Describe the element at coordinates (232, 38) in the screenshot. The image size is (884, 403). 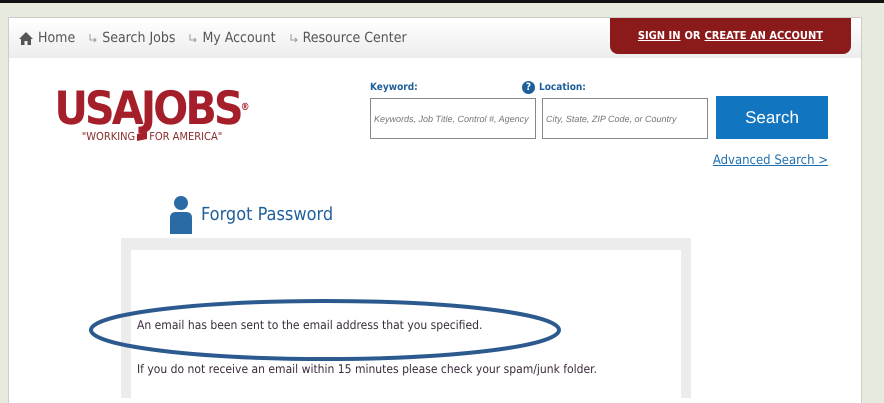
I see `nav-link: My Account` at that location.